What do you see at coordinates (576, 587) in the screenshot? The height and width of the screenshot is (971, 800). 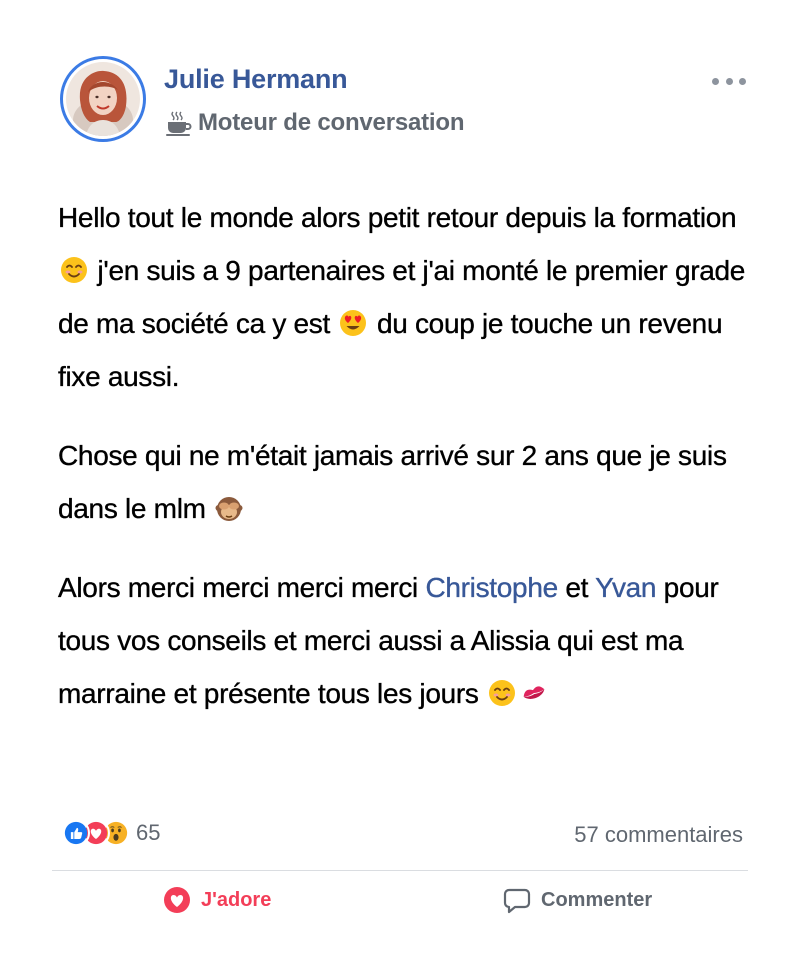 I see `post-text-segment: et` at bounding box center [576, 587].